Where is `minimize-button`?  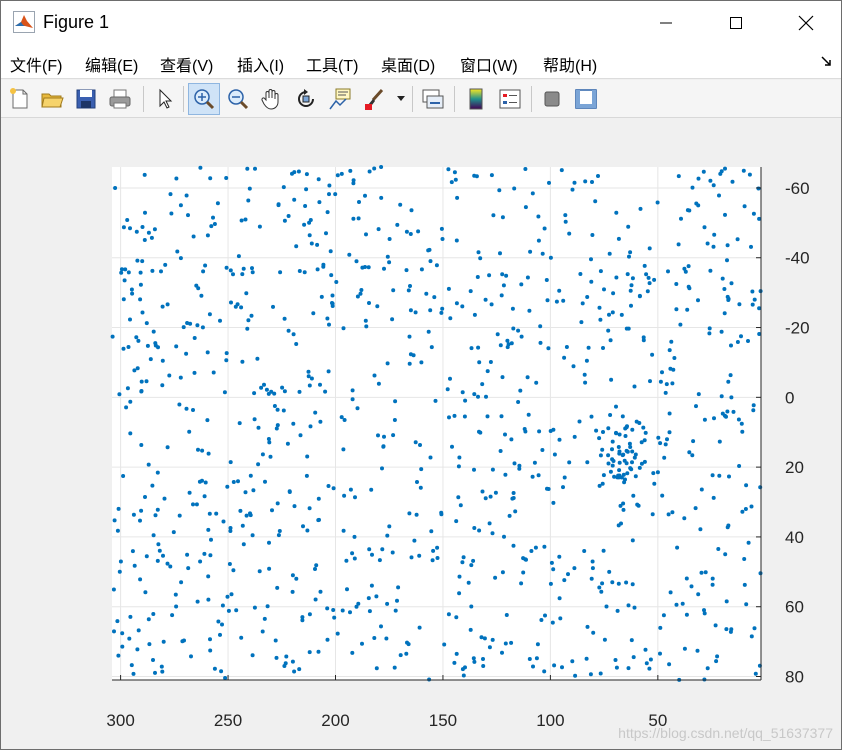
minimize-button is located at coordinates (666, 23).